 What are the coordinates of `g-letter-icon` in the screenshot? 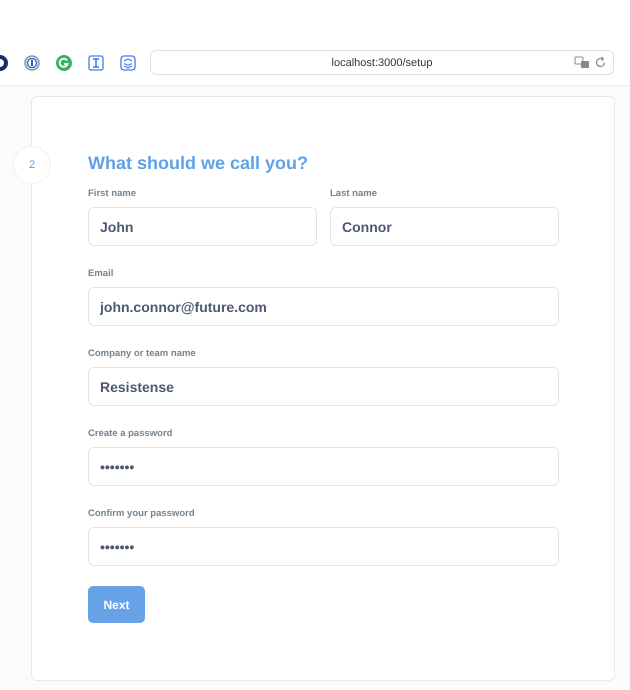 It's located at (64, 62).